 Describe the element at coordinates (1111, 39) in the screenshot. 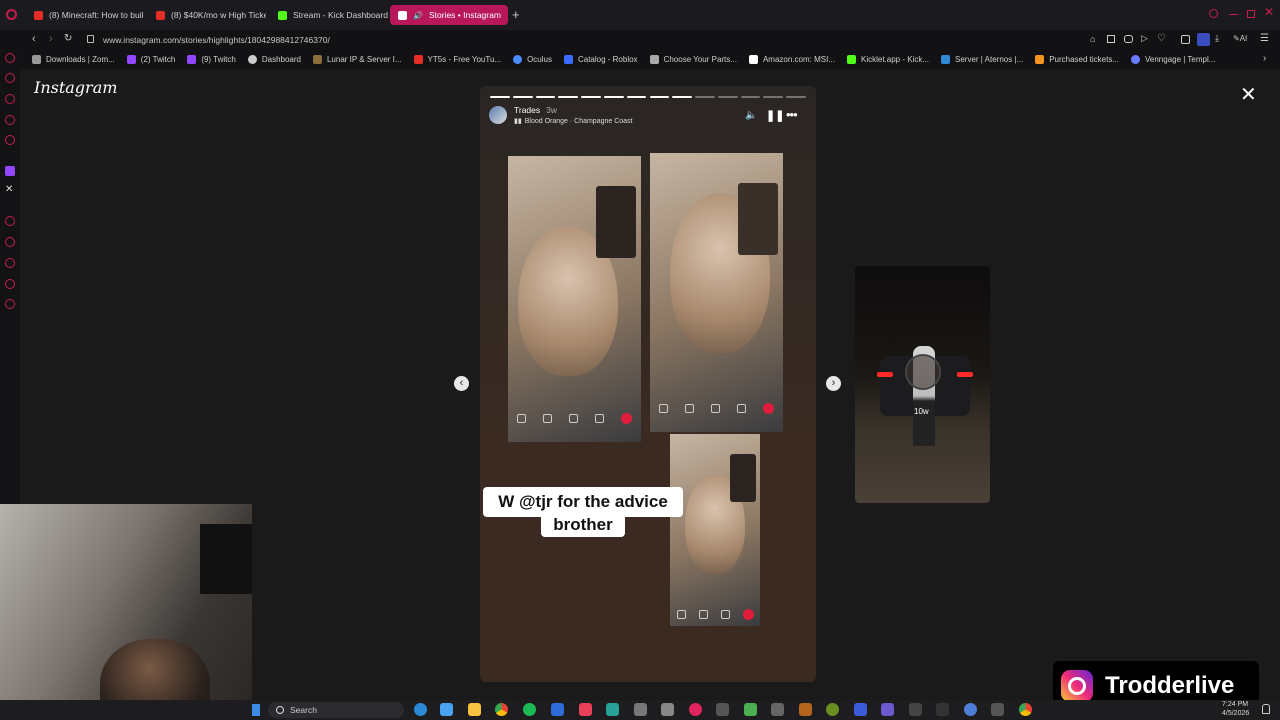

I see `screenshot-icon` at that location.